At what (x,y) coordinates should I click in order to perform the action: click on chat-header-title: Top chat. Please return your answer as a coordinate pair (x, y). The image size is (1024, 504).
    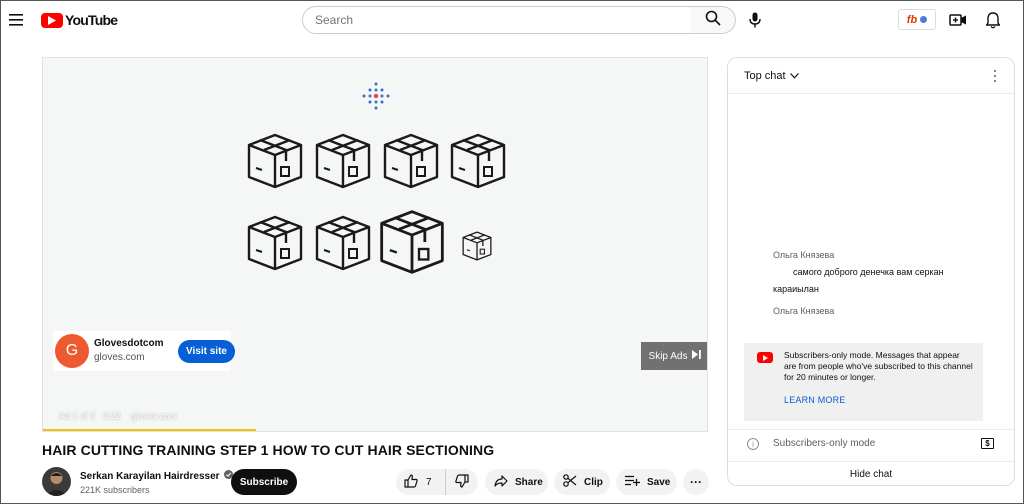
    Looking at the image, I should click on (765, 76).